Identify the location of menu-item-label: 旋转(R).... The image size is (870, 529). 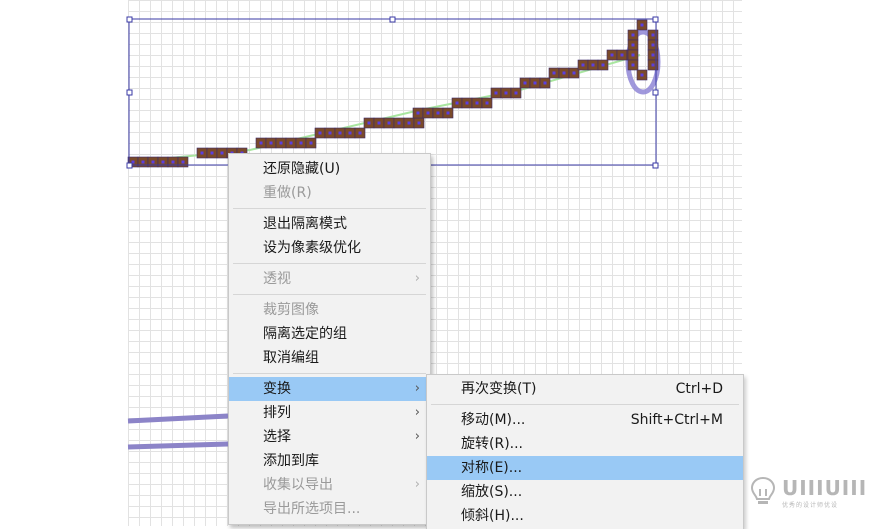
(492, 444).